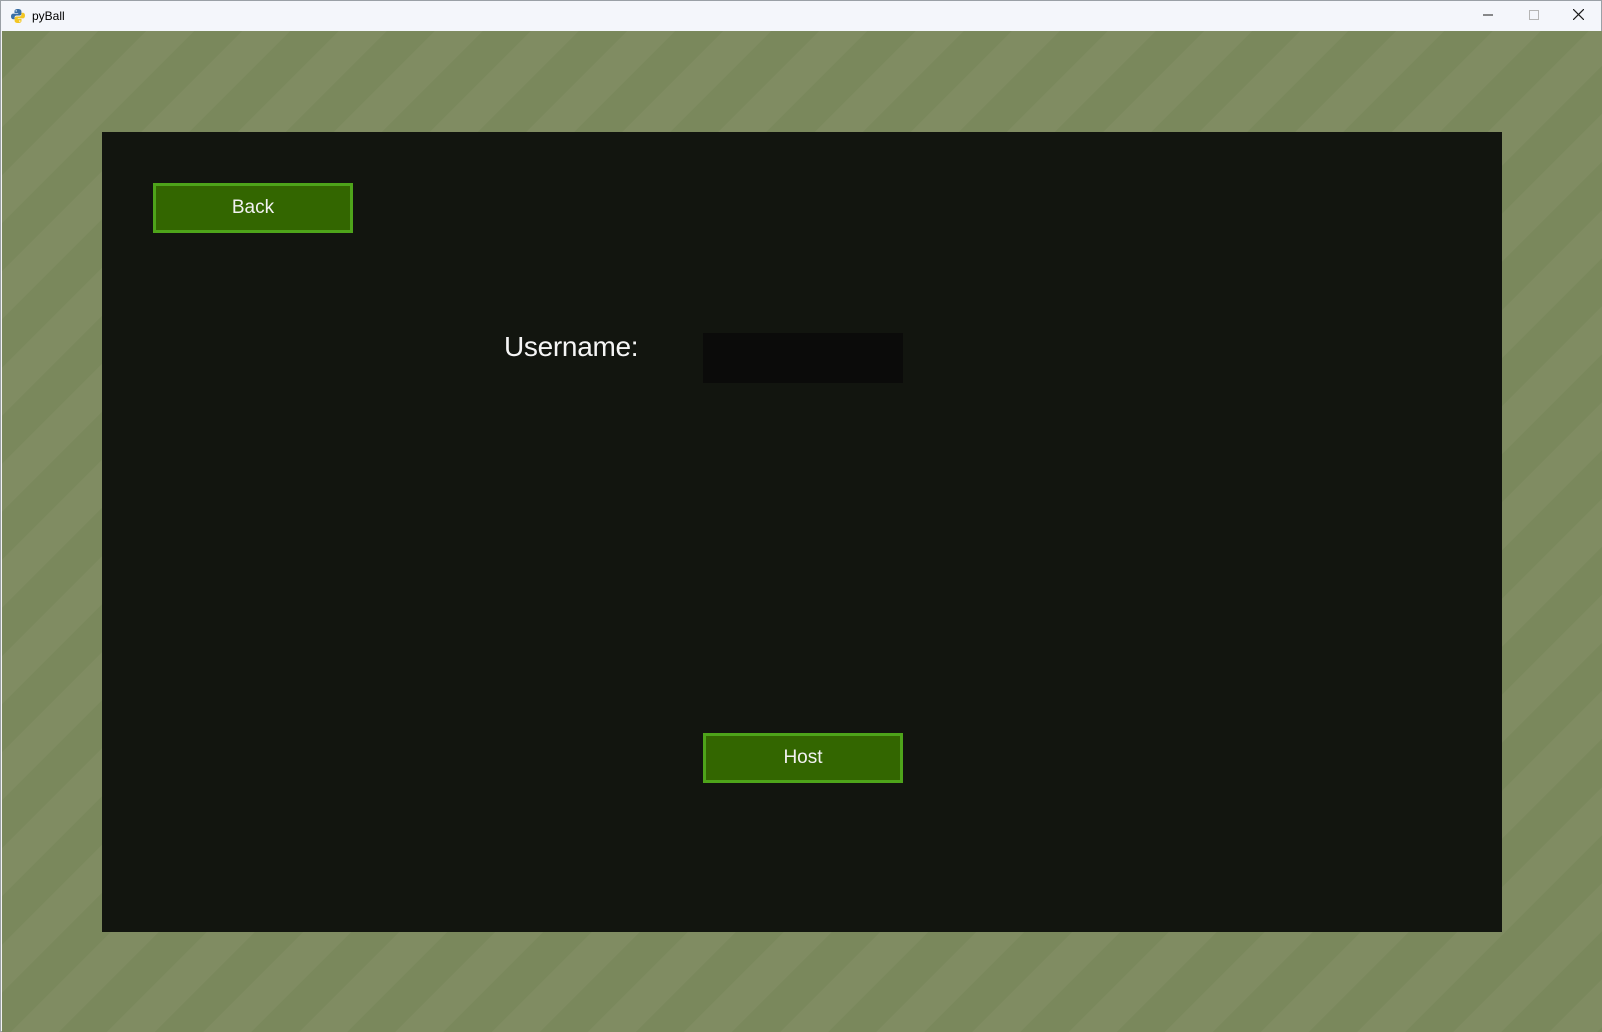 This screenshot has height=1032, width=1602. Describe the element at coordinates (253, 208) in the screenshot. I see `back-button: Back` at that location.